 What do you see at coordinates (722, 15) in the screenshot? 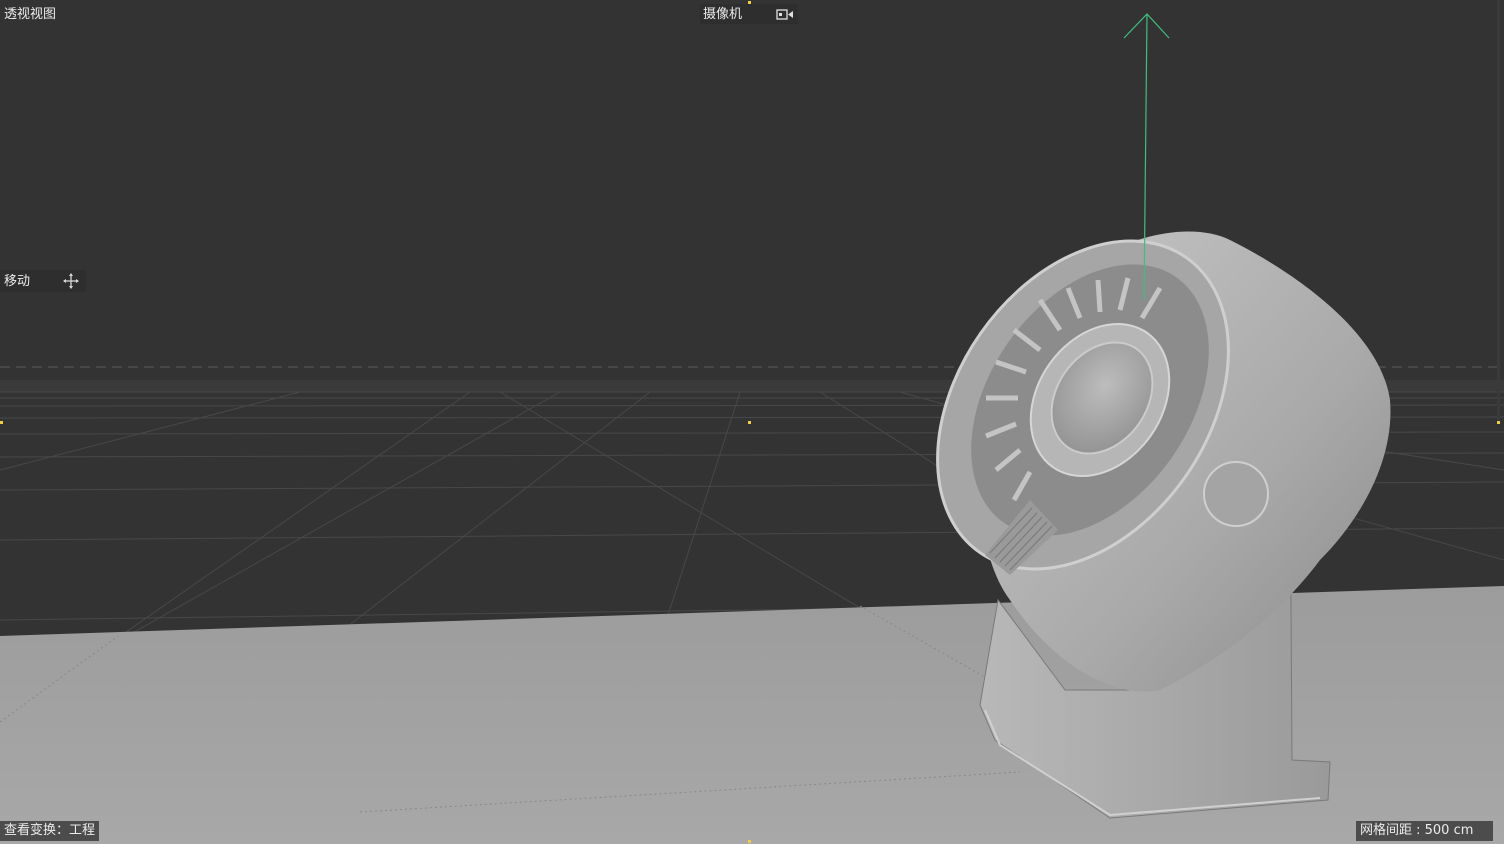
I see `camera-label: 摄像机` at bounding box center [722, 15].